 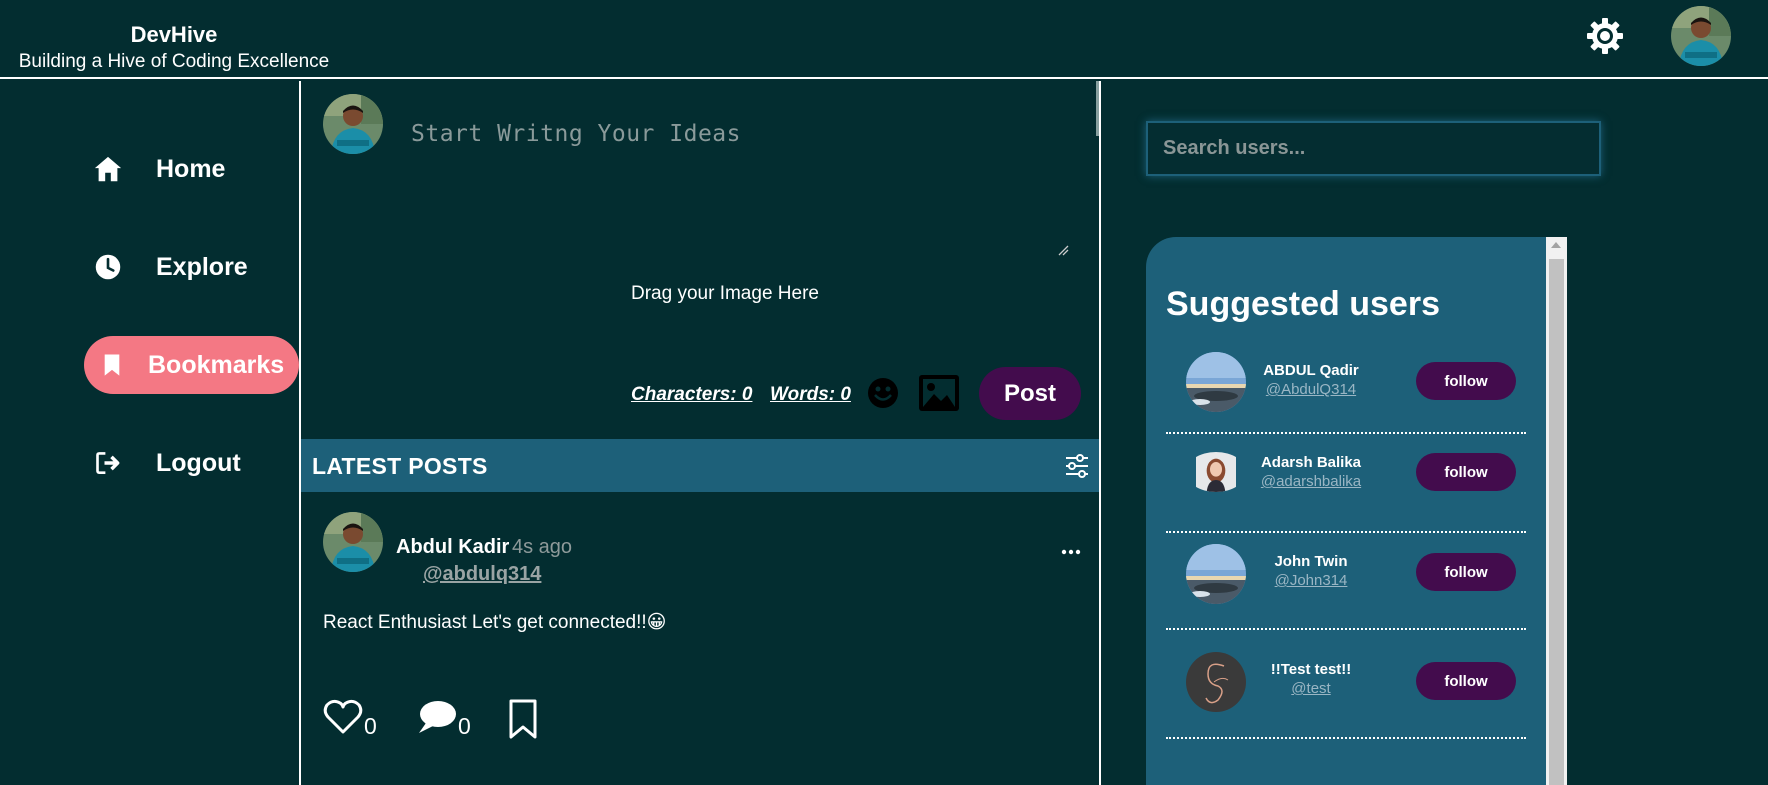 What do you see at coordinates (400, 466) in the screenshot?
I see `latest-posts-title: LATEST POSTS` at bounding box center [400, 466].